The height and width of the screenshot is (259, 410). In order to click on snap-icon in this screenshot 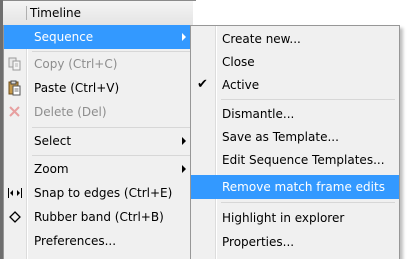, I will do `click(15, 193)`.